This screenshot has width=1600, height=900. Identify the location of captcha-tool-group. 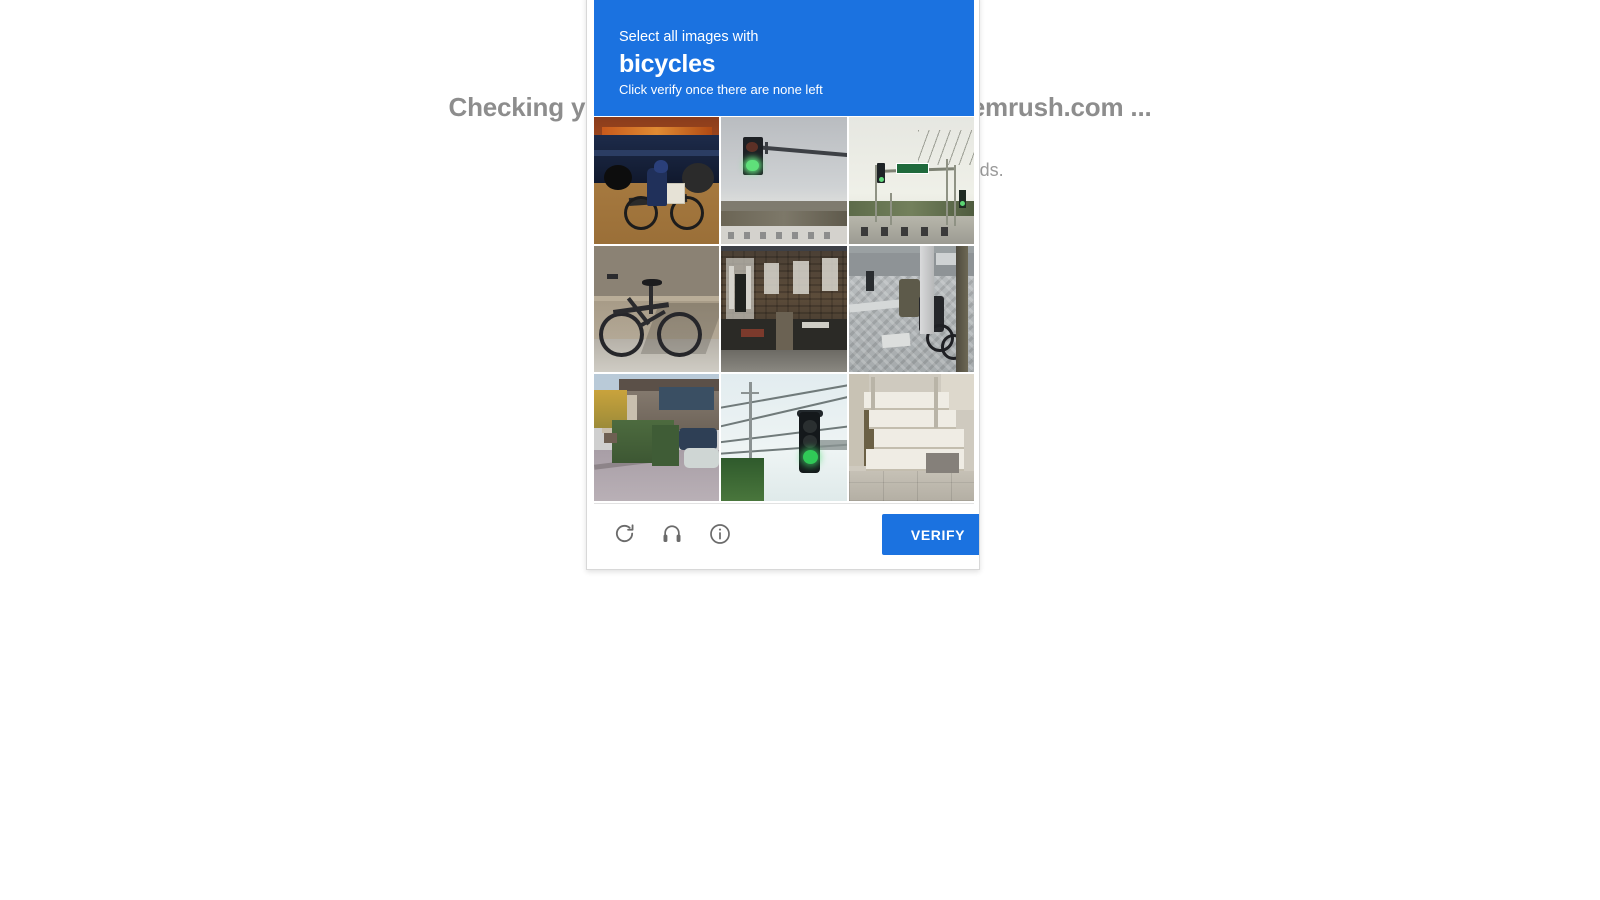
(672, 534).